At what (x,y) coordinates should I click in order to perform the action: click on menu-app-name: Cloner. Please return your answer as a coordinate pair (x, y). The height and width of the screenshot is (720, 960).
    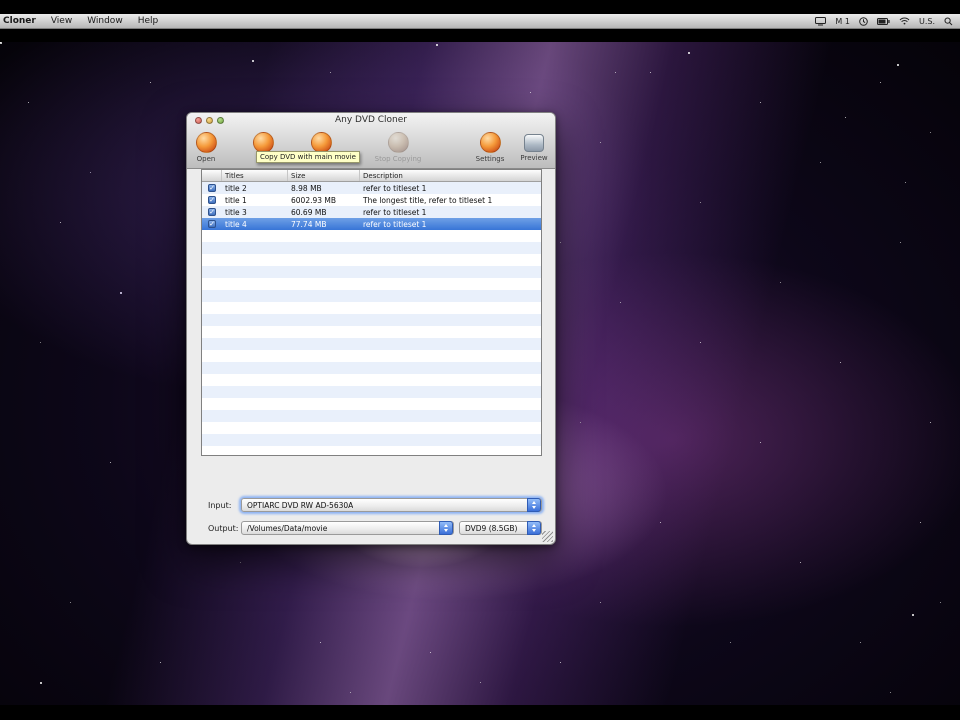
    Looking at the image, I should click on (19, 21).